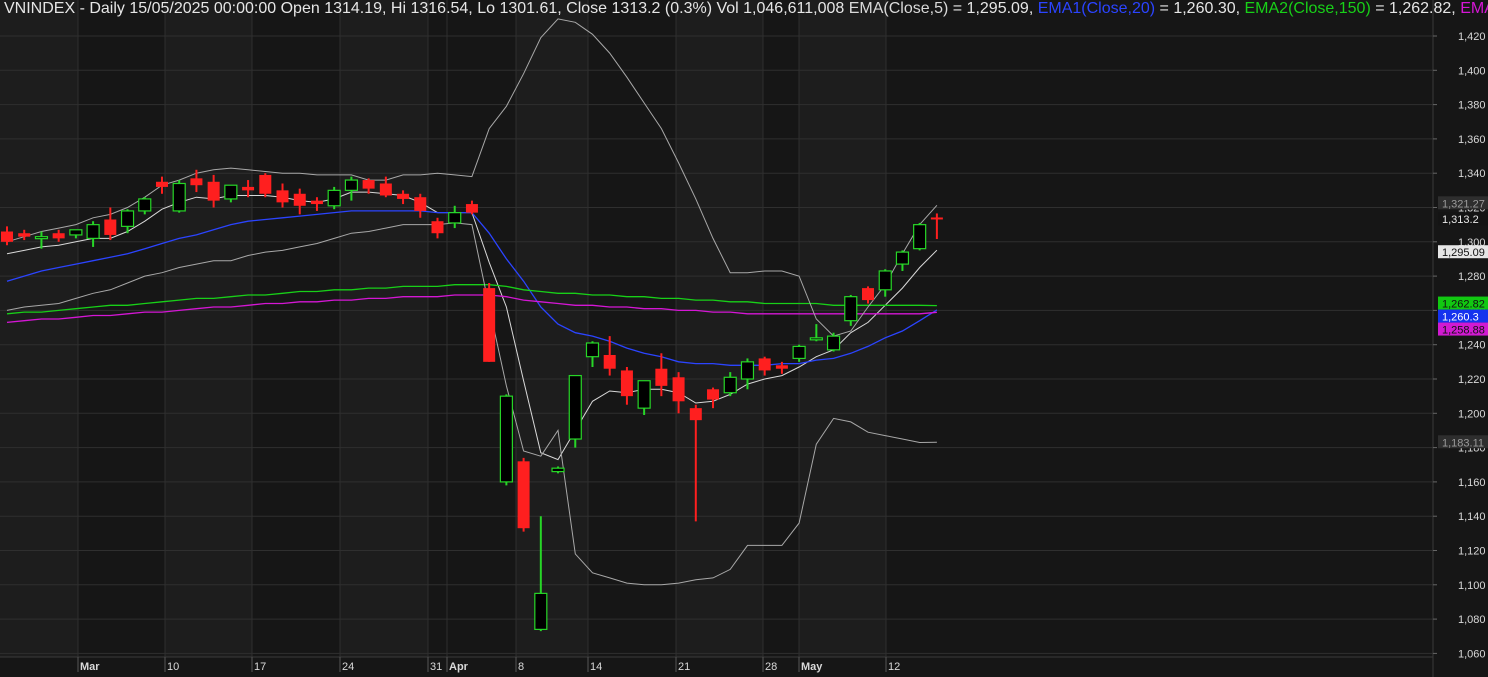 Image resolution: width=1488 pixels, height=677 pixels. Describe the element at coordinates (1472, 552) in the screenshot. I see `price-tick-label: 1,120` at that location.